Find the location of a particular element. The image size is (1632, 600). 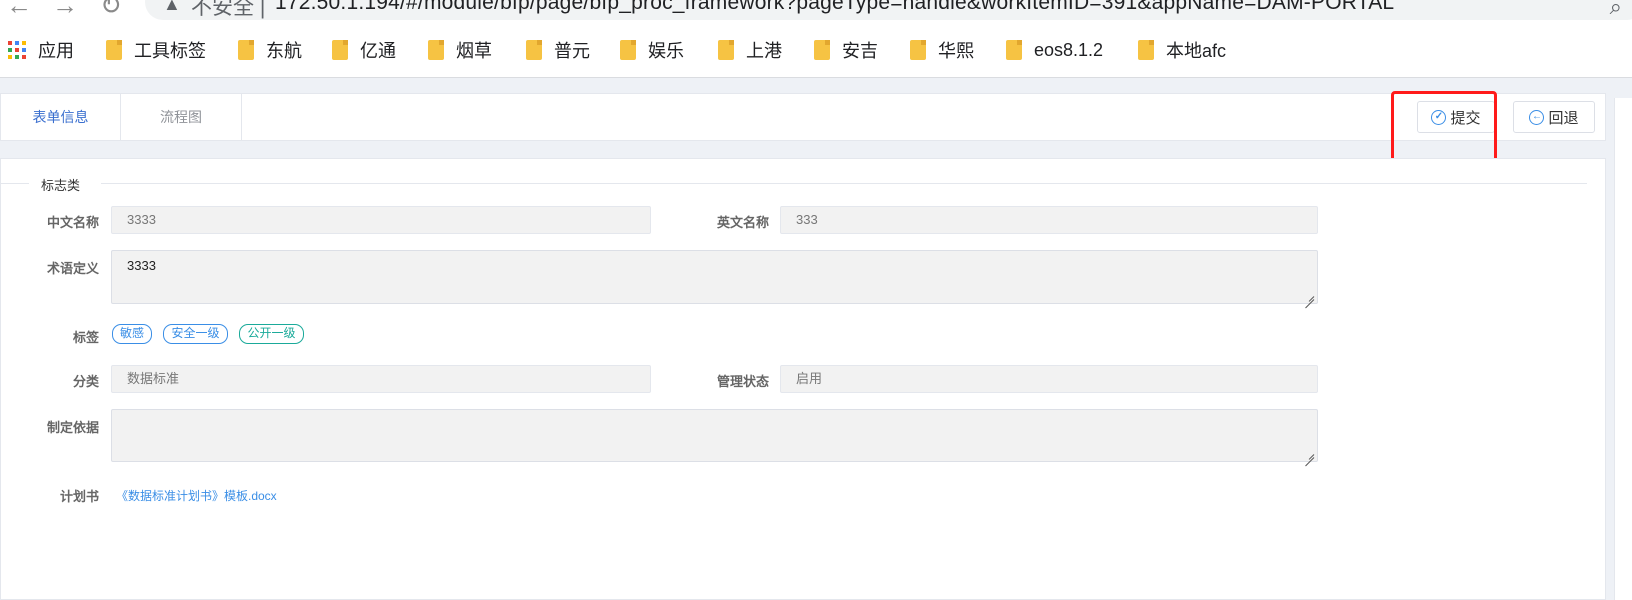

right-side-panel is located at coordinates (1623, 349).